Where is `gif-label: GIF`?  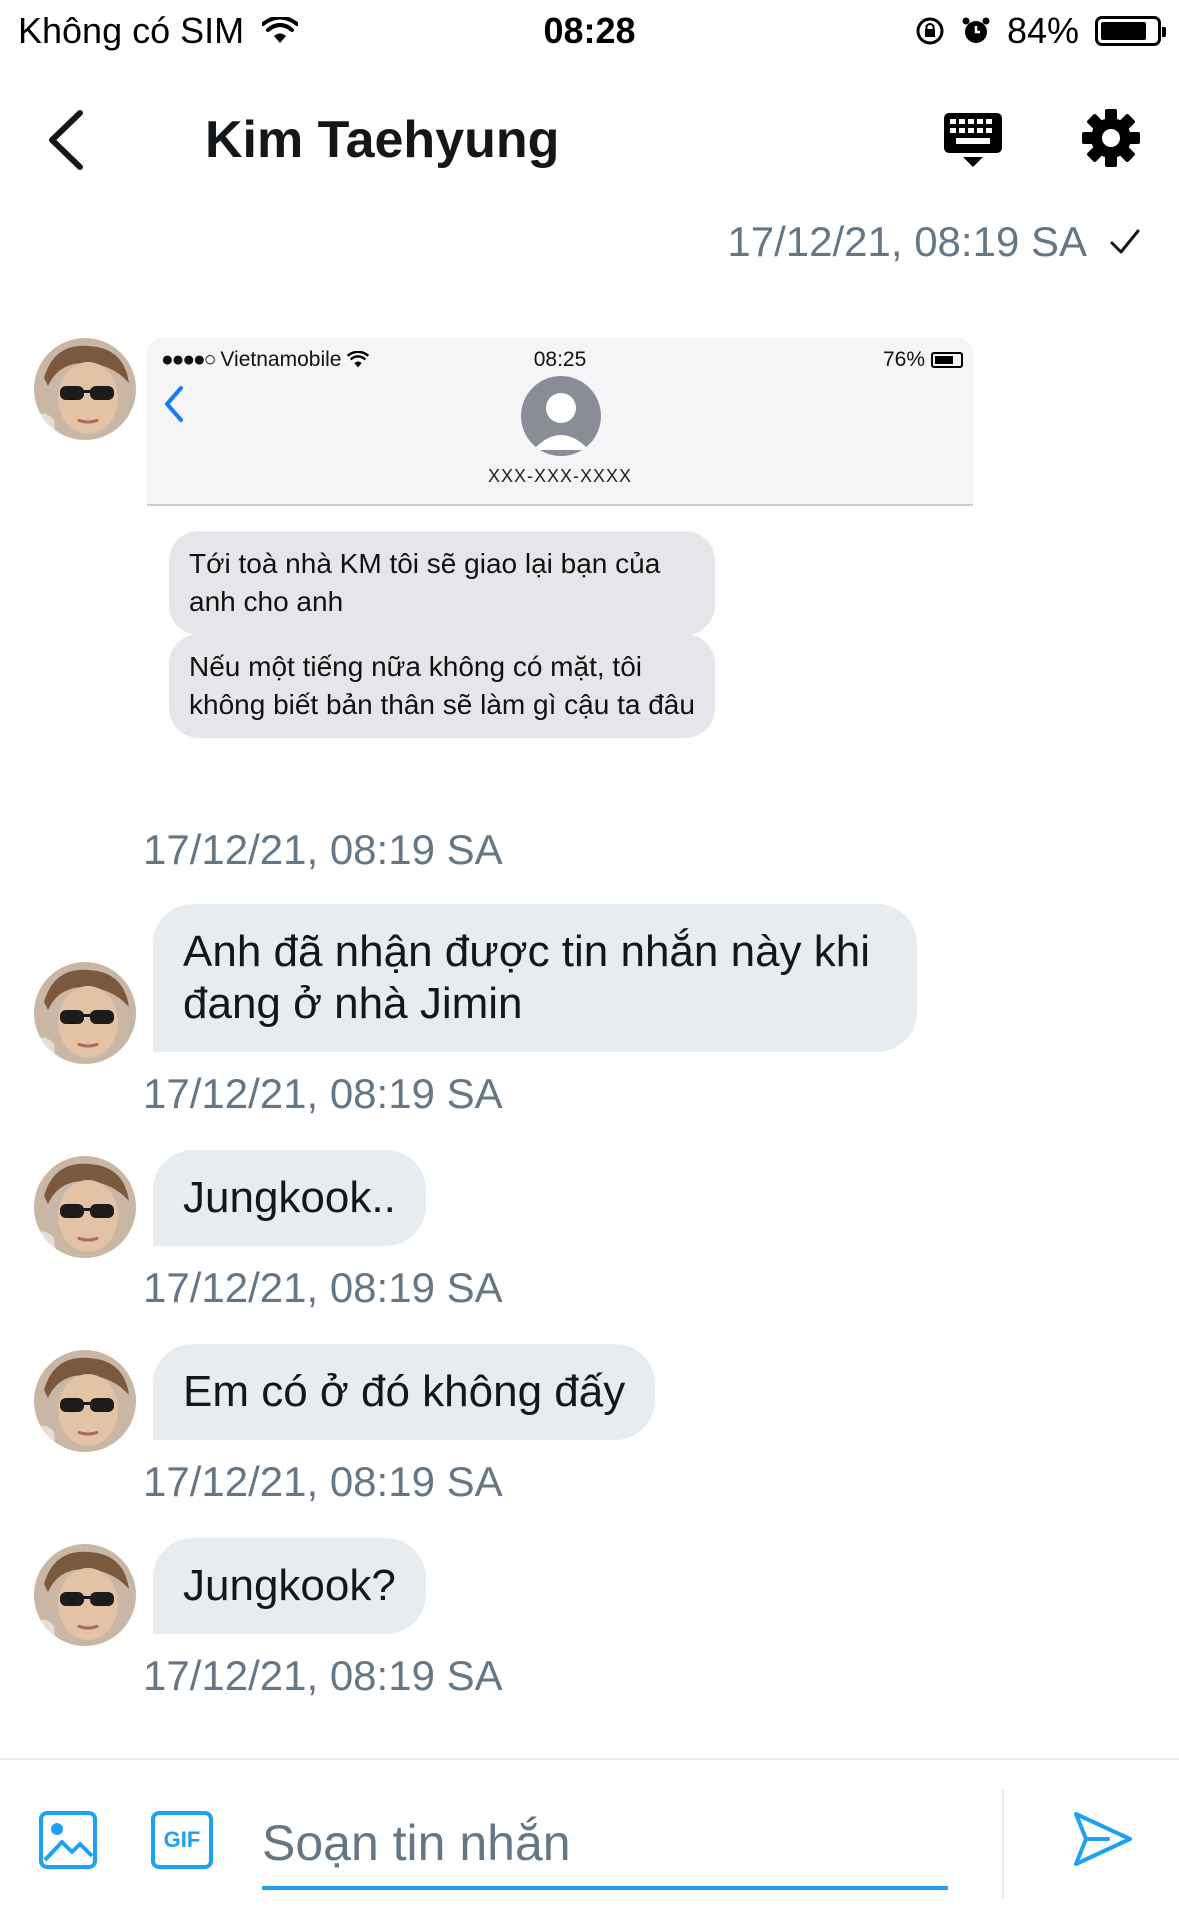
gif-label: GIF is located at coordinates (182, 1839).